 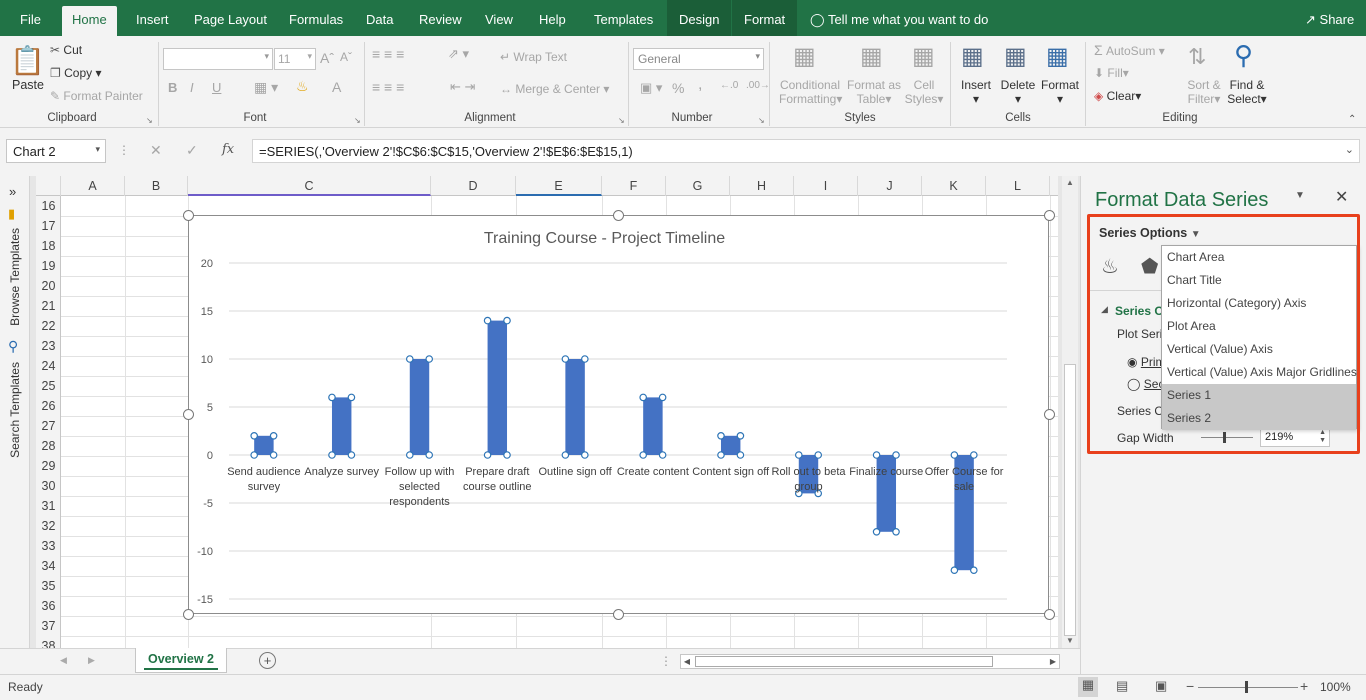 What do you see at coordinates (1088, 687) in the screenshot?
I see `normal-view-icon: ▦` at bounding box center [1088, 687].